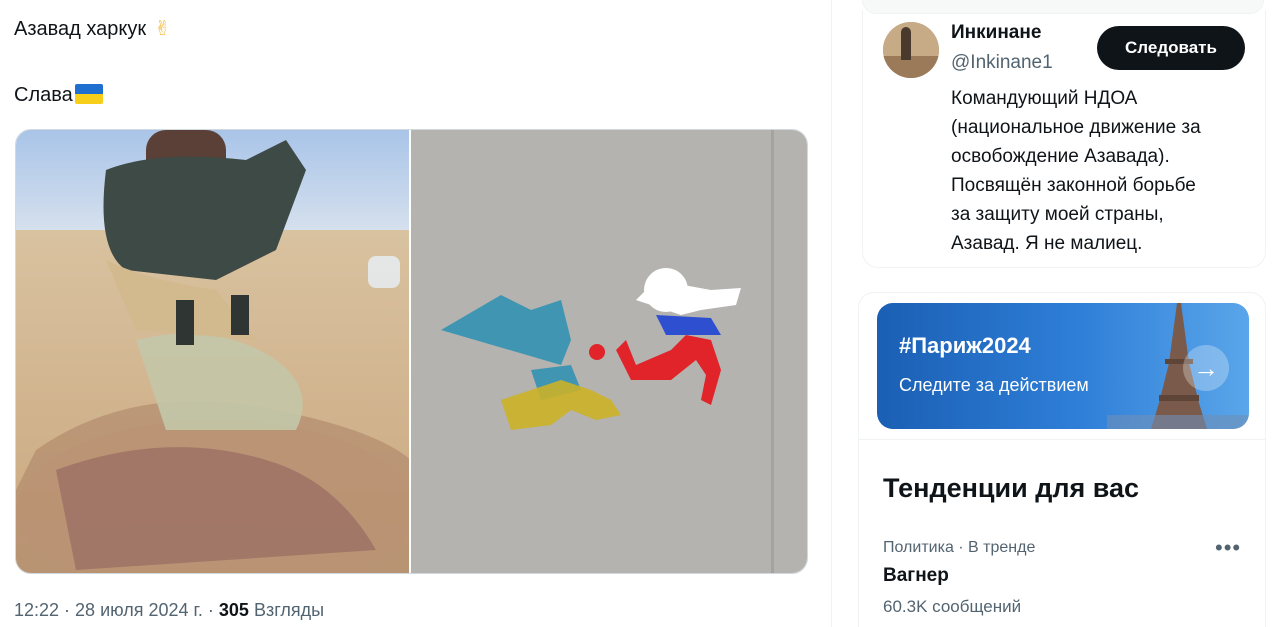  I want to click on trend-post-count: 60.3K сообщений, so click(952, 606).